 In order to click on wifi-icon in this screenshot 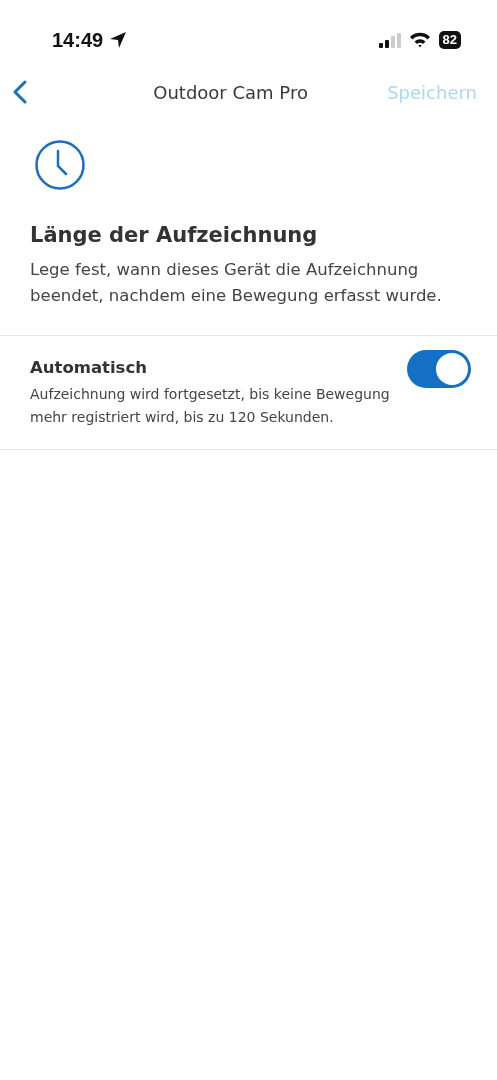, I will do `click(419, 40)`.